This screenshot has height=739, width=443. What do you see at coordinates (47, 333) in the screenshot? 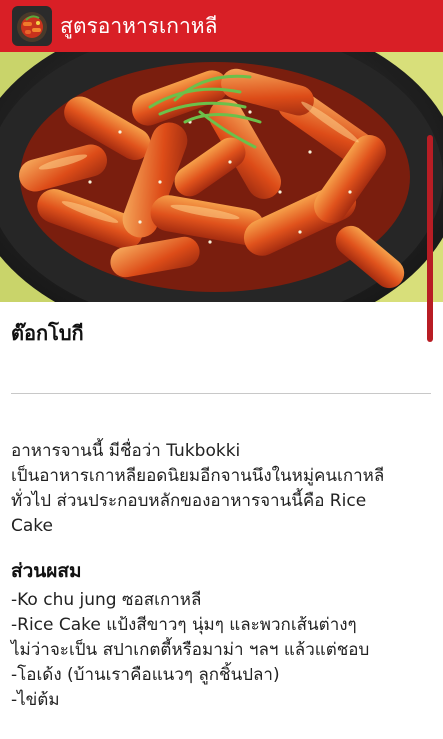
I see `recipe-title: ต๊อกโบกี` at bounding box center [47, 333].